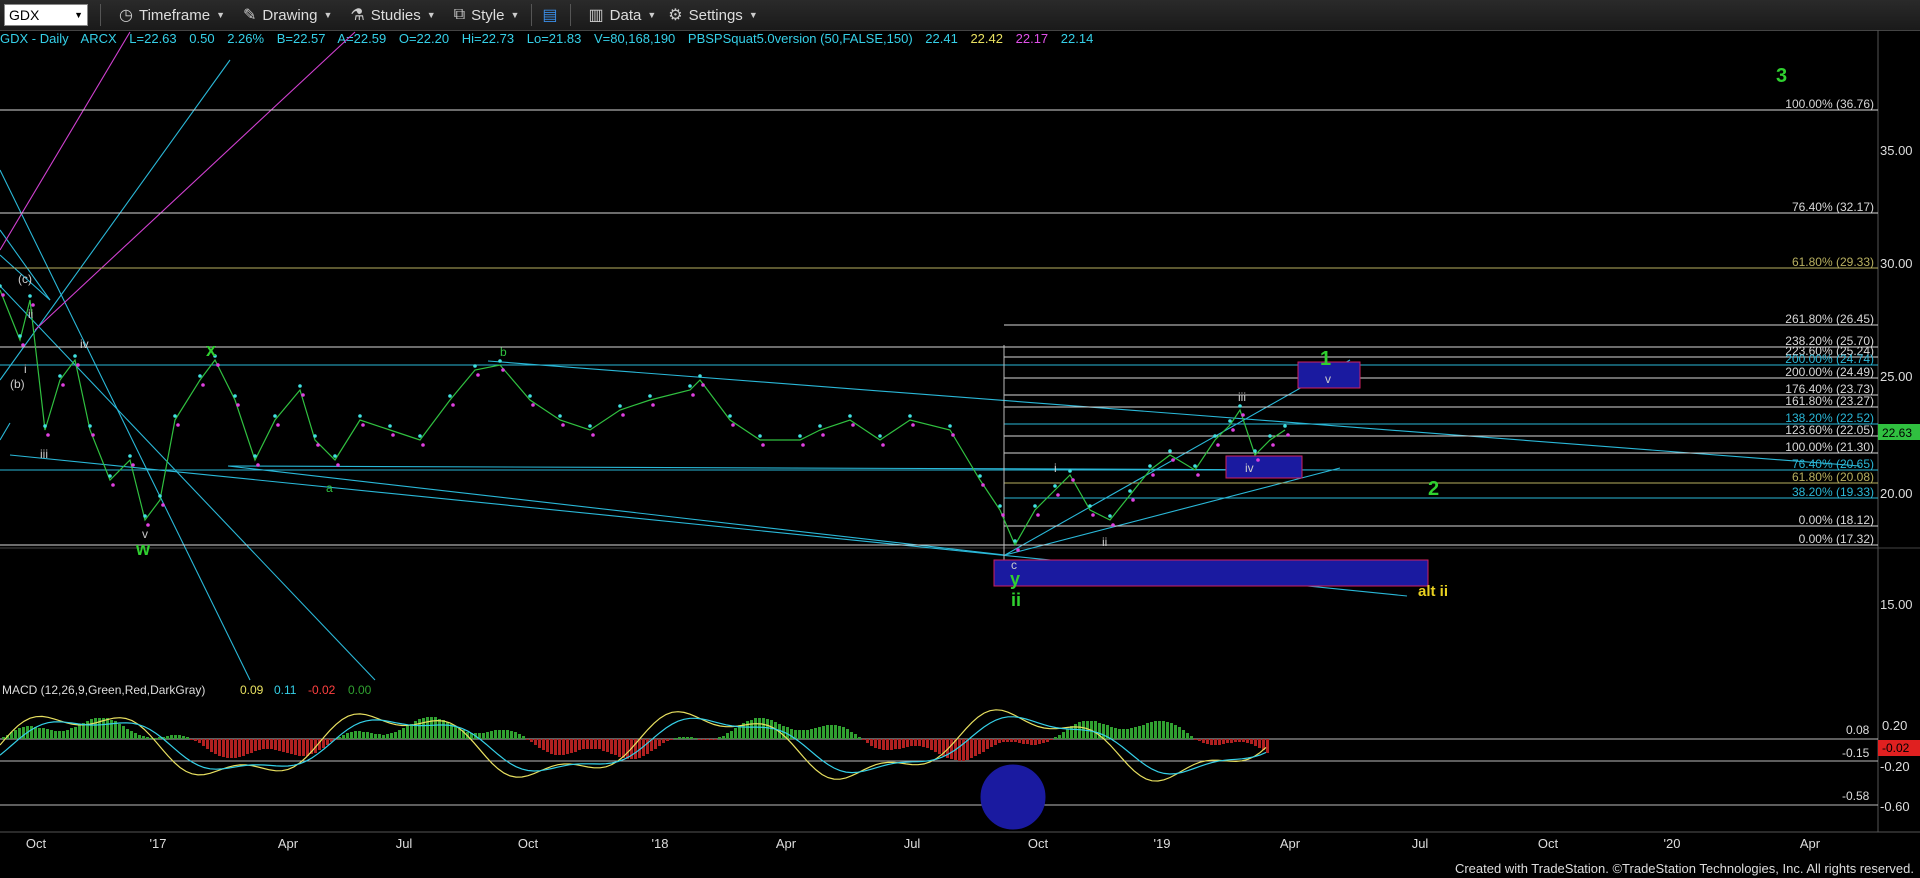  What do you see at coordinates (1420, 843) in the screenshot?
I see `time-tick: Jul` at bounding box center [1420, 843].